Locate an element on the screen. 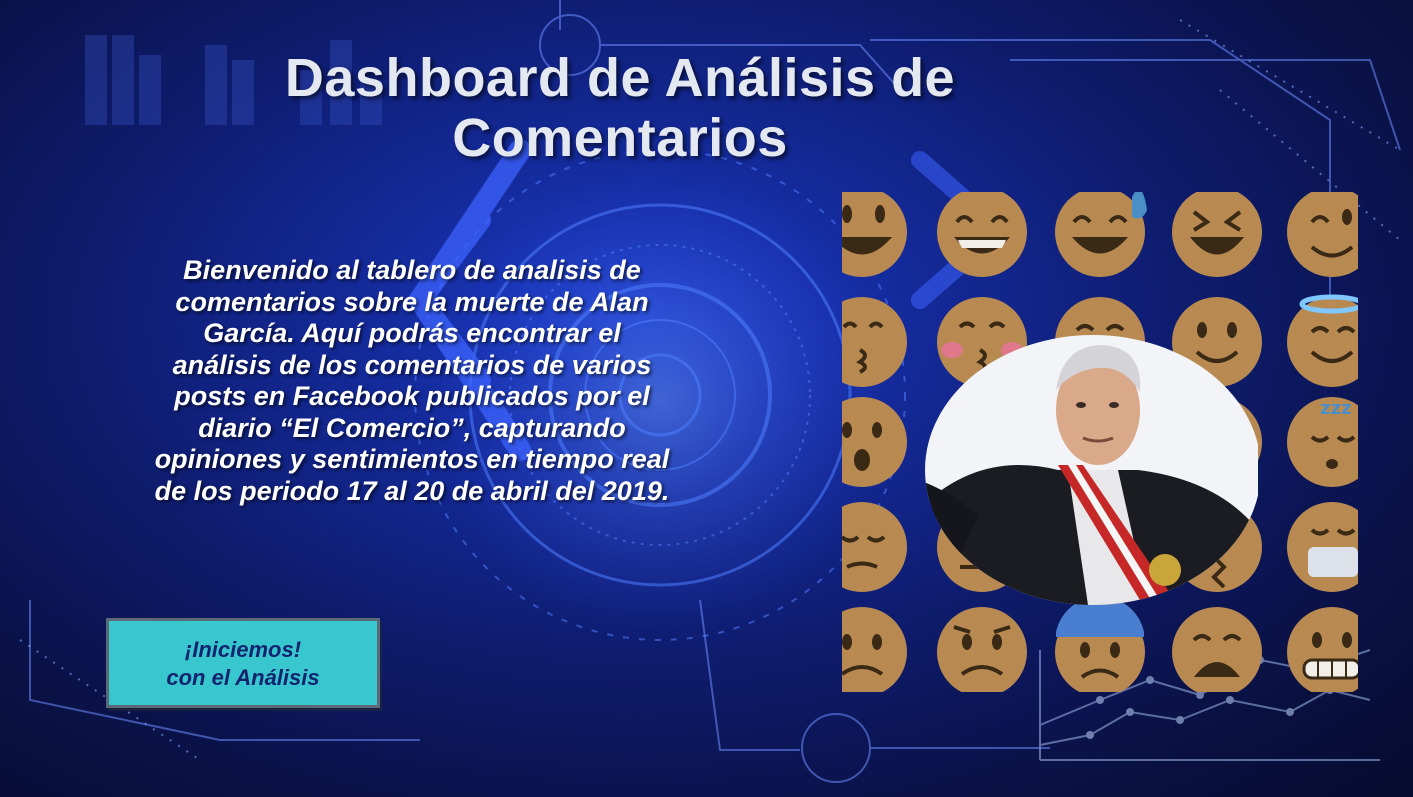 The width and height of the screenshot is (1413, 797). start-analysis-button: ¡Iniciemos! con el Análisis is located at coordinates (243, 663).